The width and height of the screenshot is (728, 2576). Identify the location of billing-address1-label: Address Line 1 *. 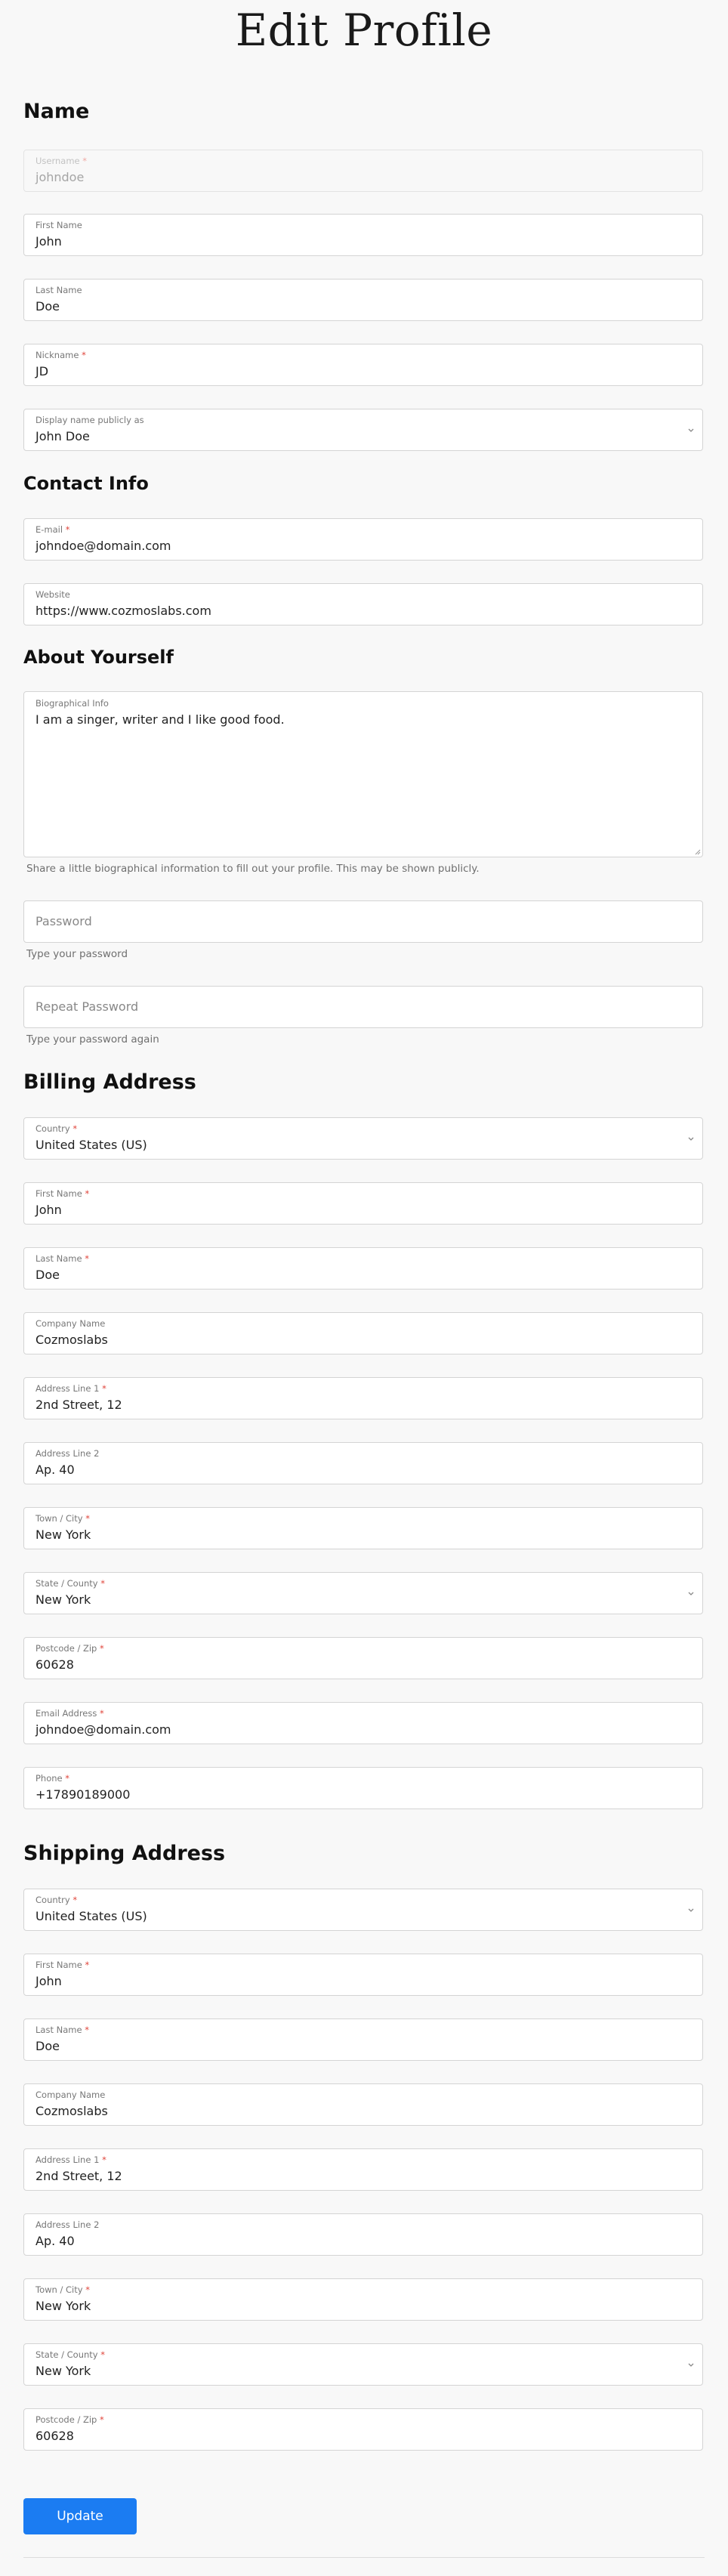
(70, 1388).